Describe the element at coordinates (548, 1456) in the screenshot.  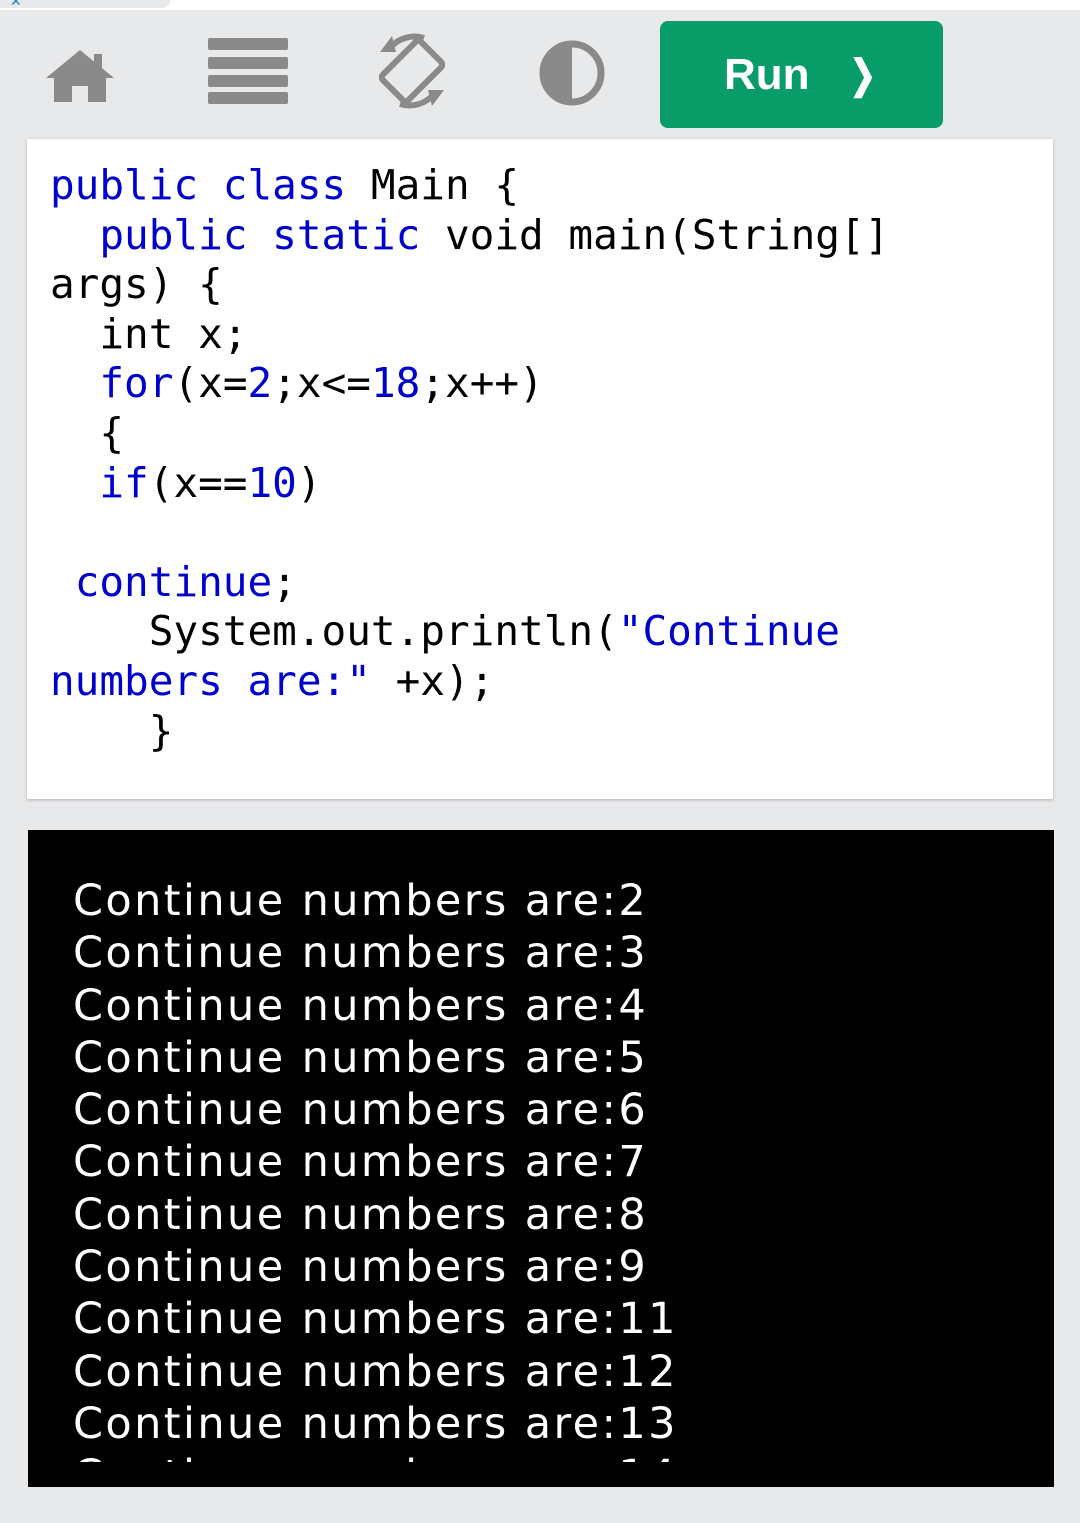
I see `output-line: Continue numbers are:14` at that location.